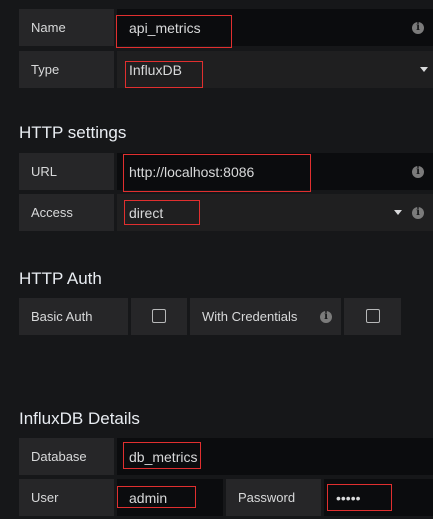 This screenshot has height=519, width=433. Describe the element at coordinates (148, 497) in the screenshot. I see `user-input-value: admin` at that location.